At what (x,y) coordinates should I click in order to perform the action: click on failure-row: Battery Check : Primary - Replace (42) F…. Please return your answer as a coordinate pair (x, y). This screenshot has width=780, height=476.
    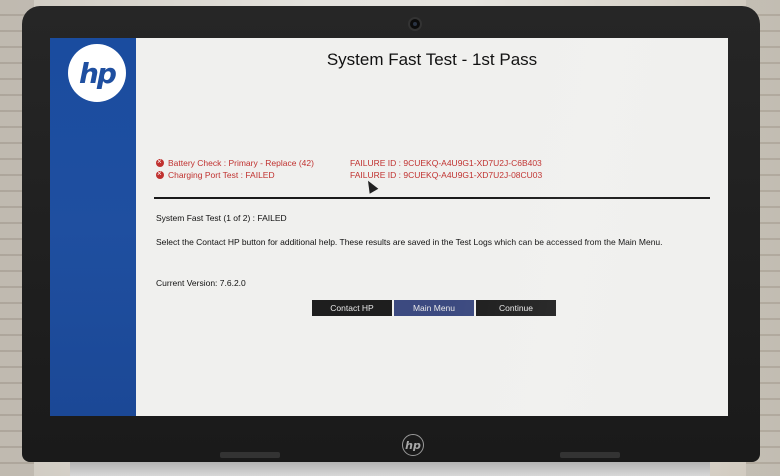
    Looking at the image, I should click on (349, 162).